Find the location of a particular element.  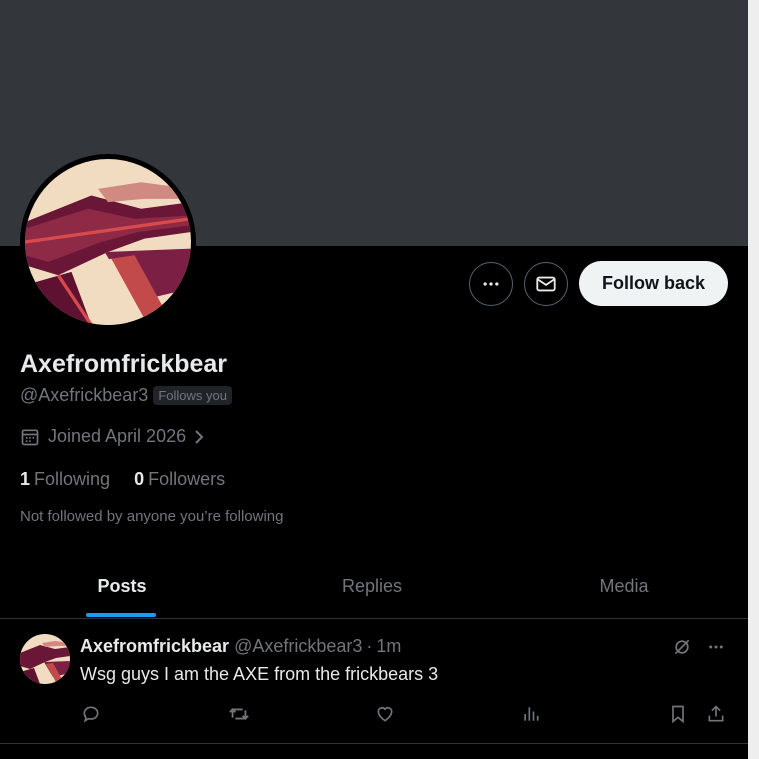

profile-handle: @Axefrickbear3 is located at coordinates (84, 395).